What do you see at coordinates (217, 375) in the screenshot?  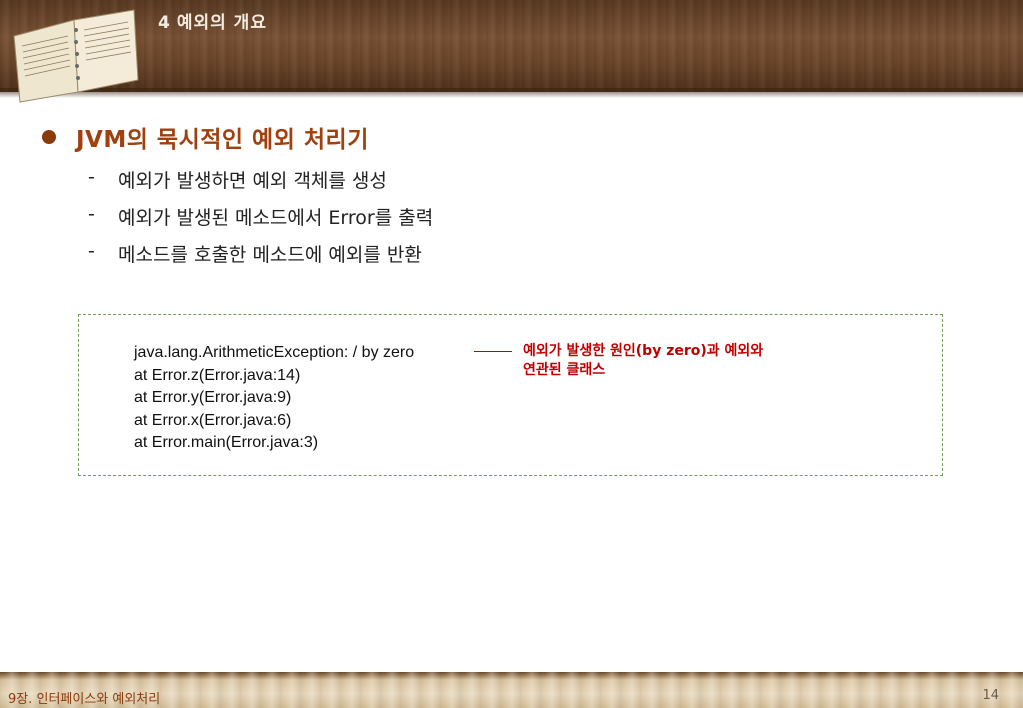 I see `stack-trace-line: at Error.z(Error.java:14)` at bounding box center [217, 375].